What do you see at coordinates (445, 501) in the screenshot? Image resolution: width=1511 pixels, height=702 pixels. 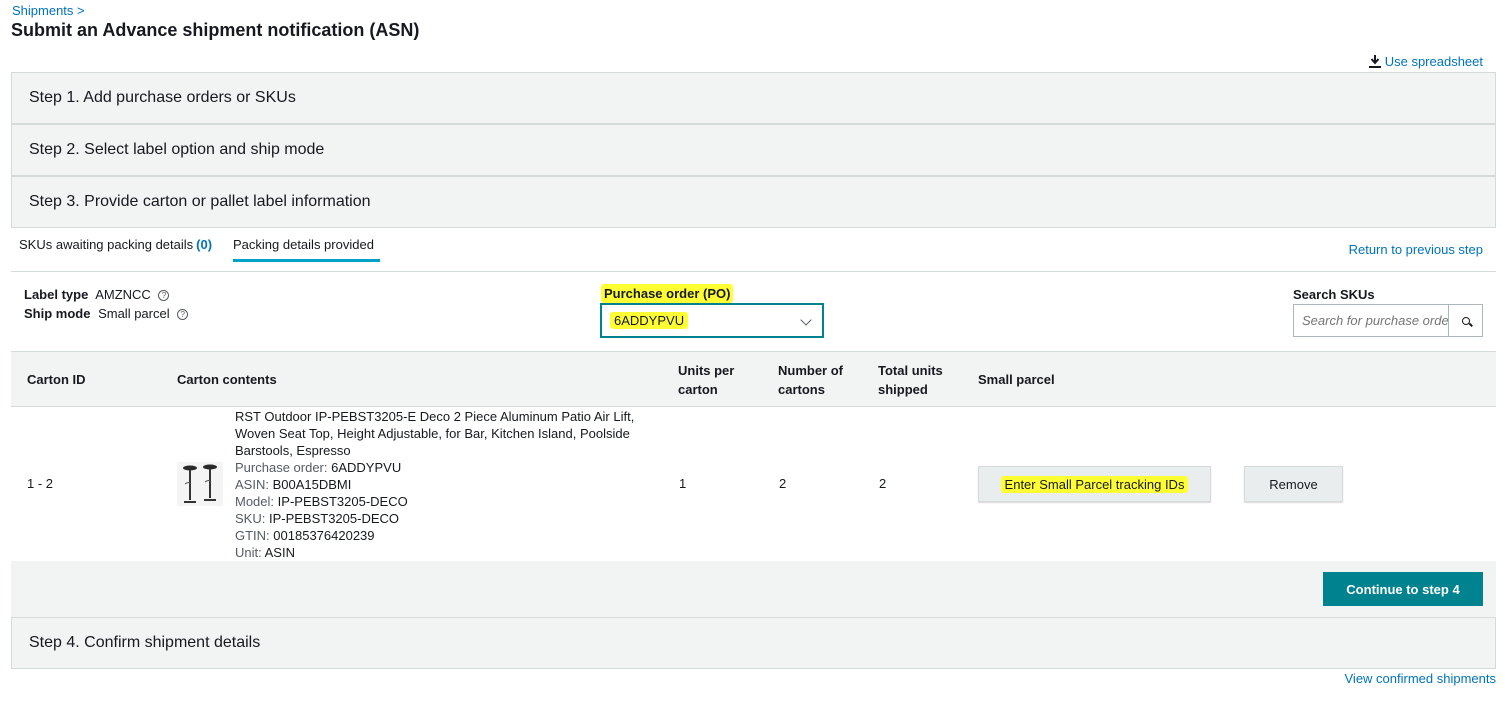 I see `product-model: Model: IP-PEBST3205-DECO` at bounding box center [445, 501].